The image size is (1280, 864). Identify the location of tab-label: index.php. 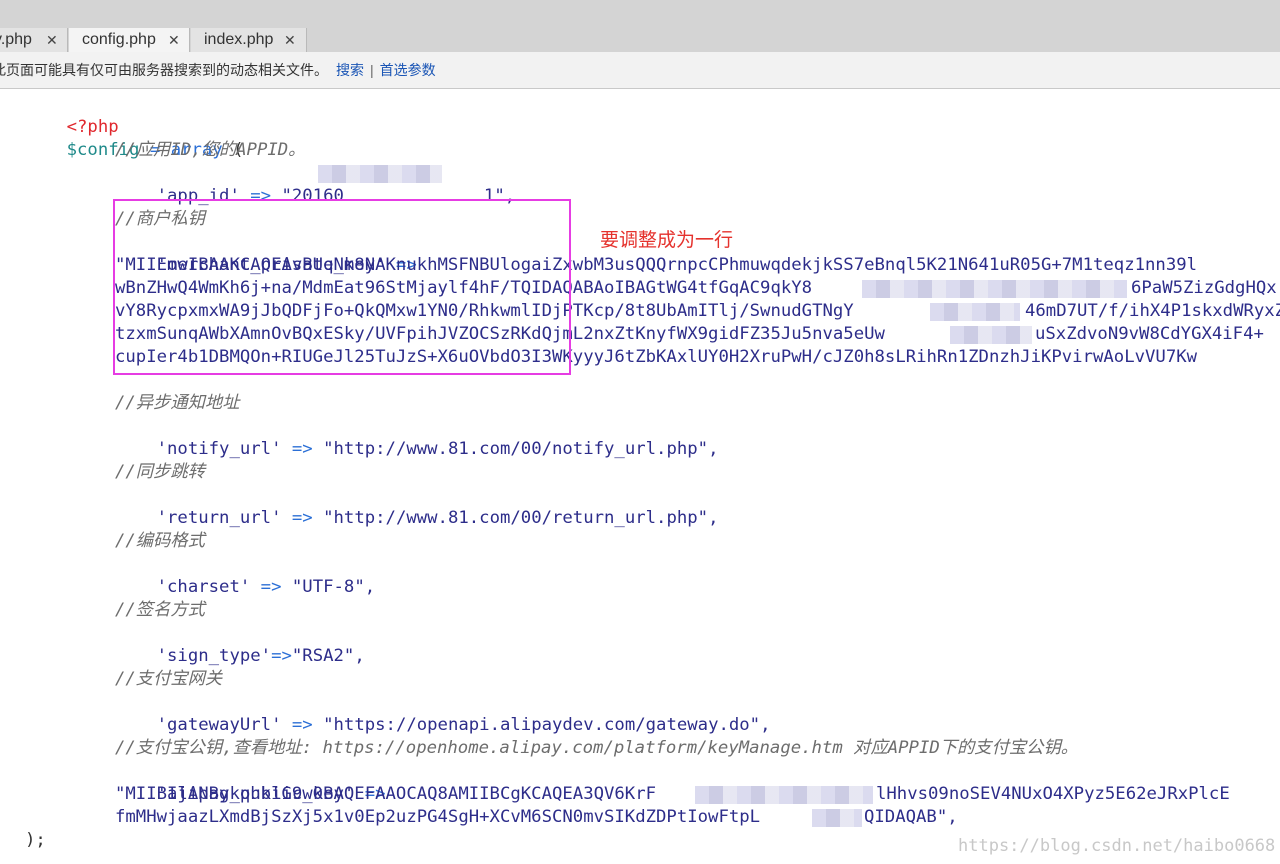
(239, 39).